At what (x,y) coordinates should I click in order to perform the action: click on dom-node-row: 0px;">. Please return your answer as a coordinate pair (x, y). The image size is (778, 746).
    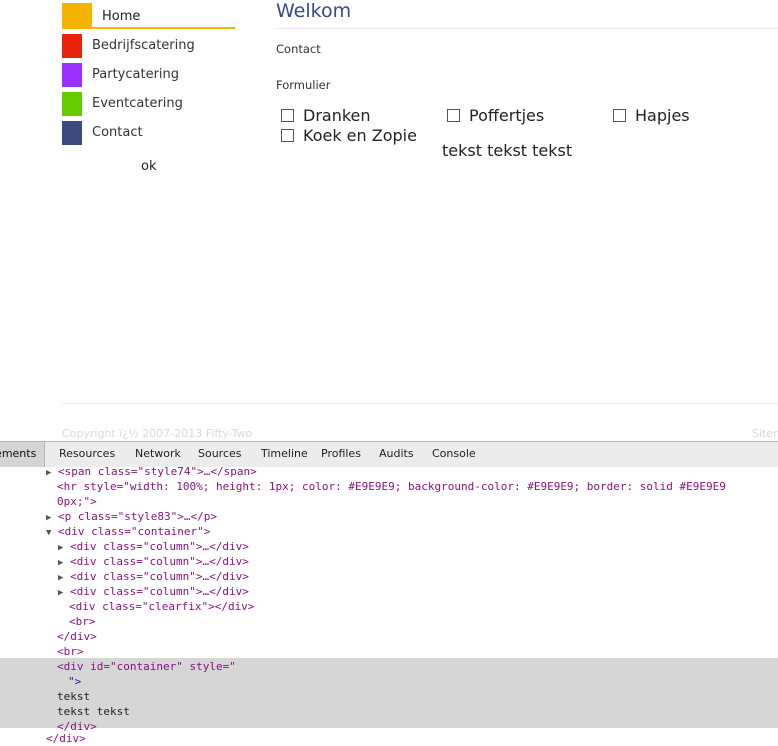
    Looking at the image, I should click on (77, 501).